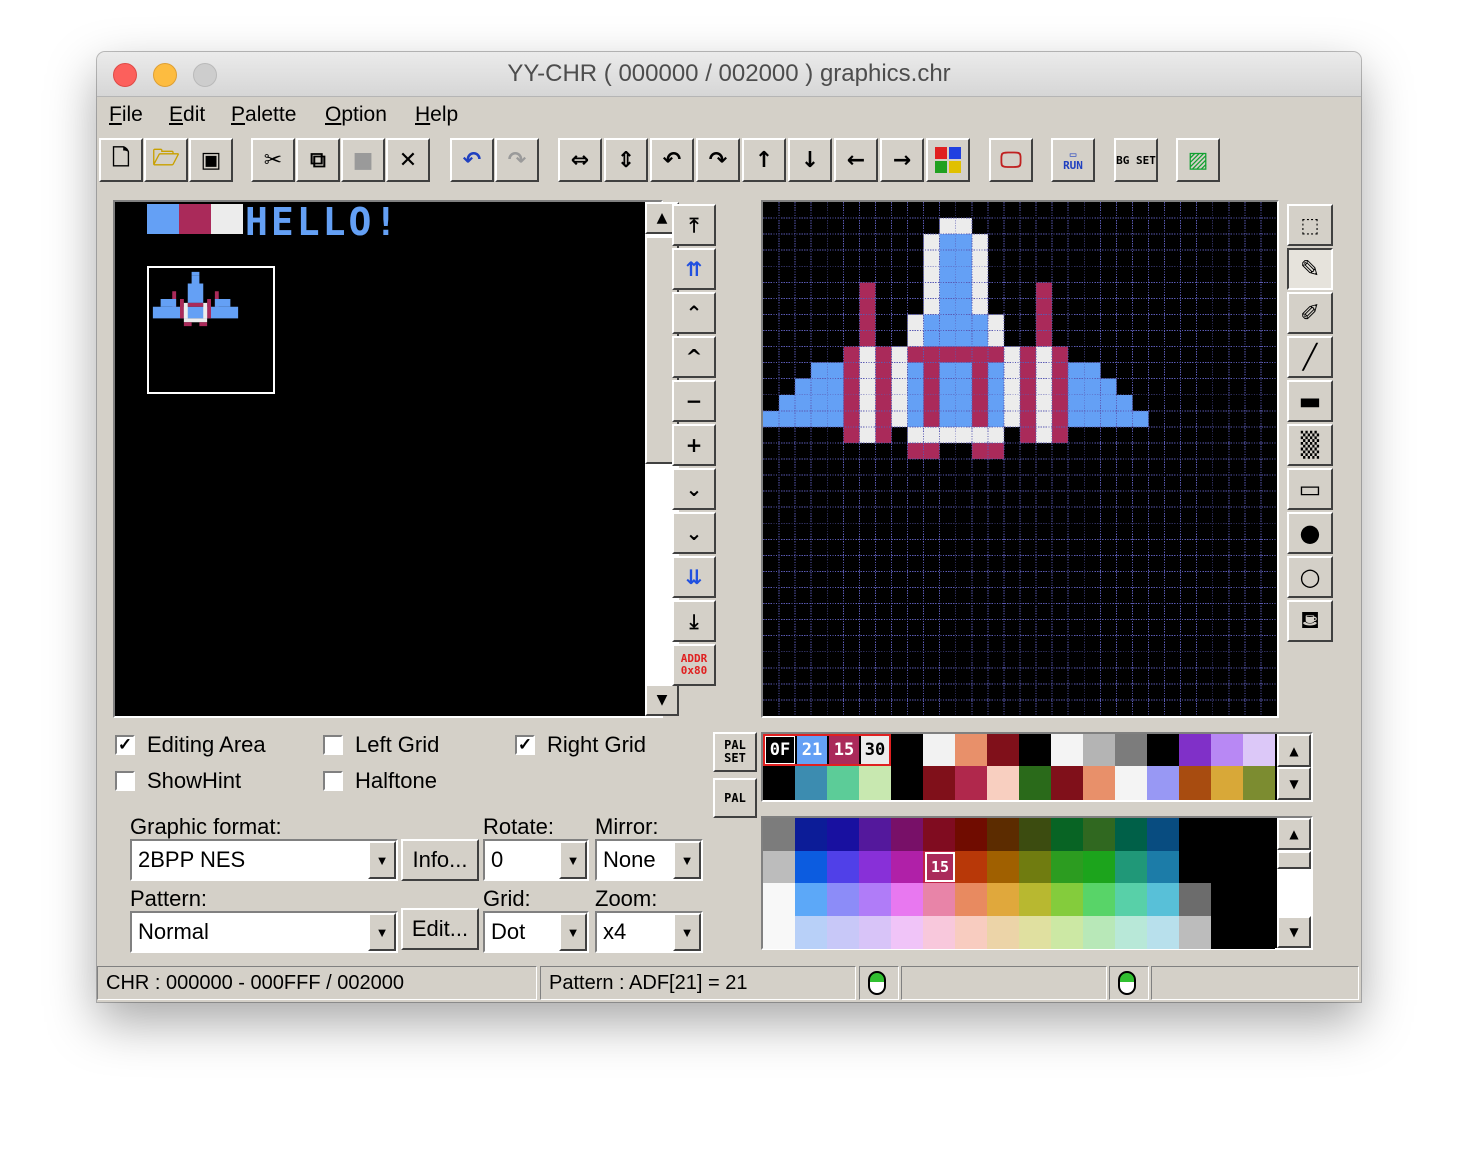 This screenshot has width=1457, height=1151. Describe the element at coordinates (1310, 313) in the screenshot. I see `pencil-tool-button: ✐` at that location.